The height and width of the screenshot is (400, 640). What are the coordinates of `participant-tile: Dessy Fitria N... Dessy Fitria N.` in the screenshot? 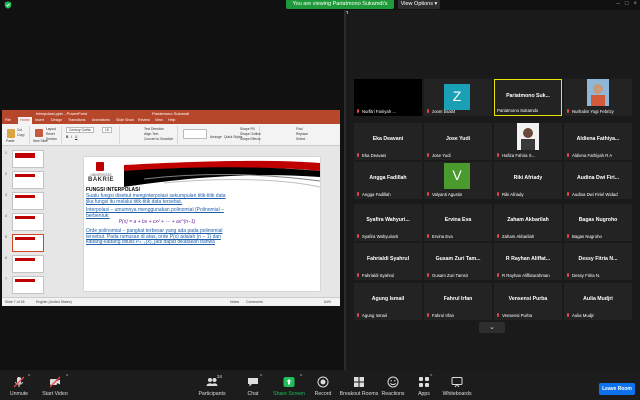 It's located at (598, 261).